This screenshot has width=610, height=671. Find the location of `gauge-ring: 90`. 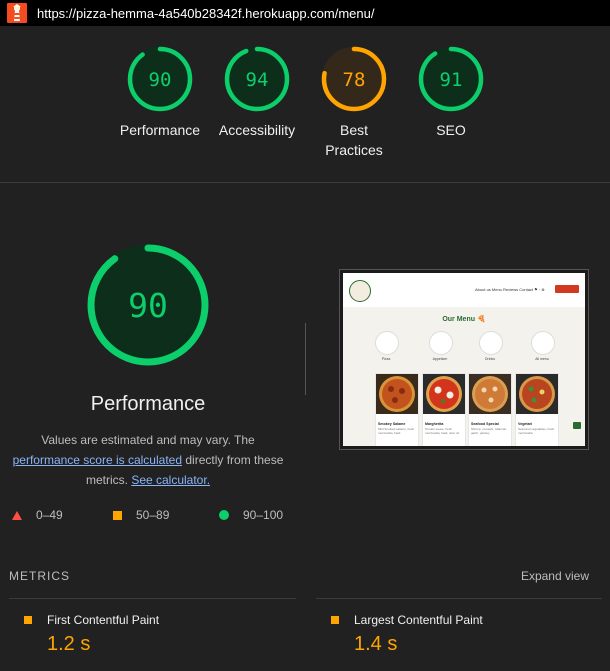

gauge-ring: 90 is located at coordinates (160, 79).